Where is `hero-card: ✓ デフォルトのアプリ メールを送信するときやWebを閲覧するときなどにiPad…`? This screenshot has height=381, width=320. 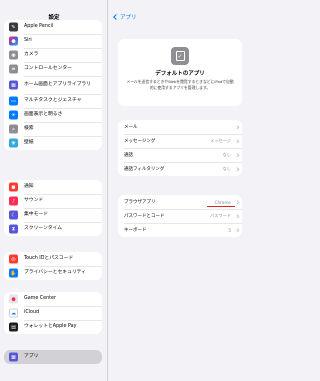 hero-card: ✓ デフォルトのアプリ メールを送信するときやWebを閲覧するときなどにiPad… is located at coordinates (180, 72).